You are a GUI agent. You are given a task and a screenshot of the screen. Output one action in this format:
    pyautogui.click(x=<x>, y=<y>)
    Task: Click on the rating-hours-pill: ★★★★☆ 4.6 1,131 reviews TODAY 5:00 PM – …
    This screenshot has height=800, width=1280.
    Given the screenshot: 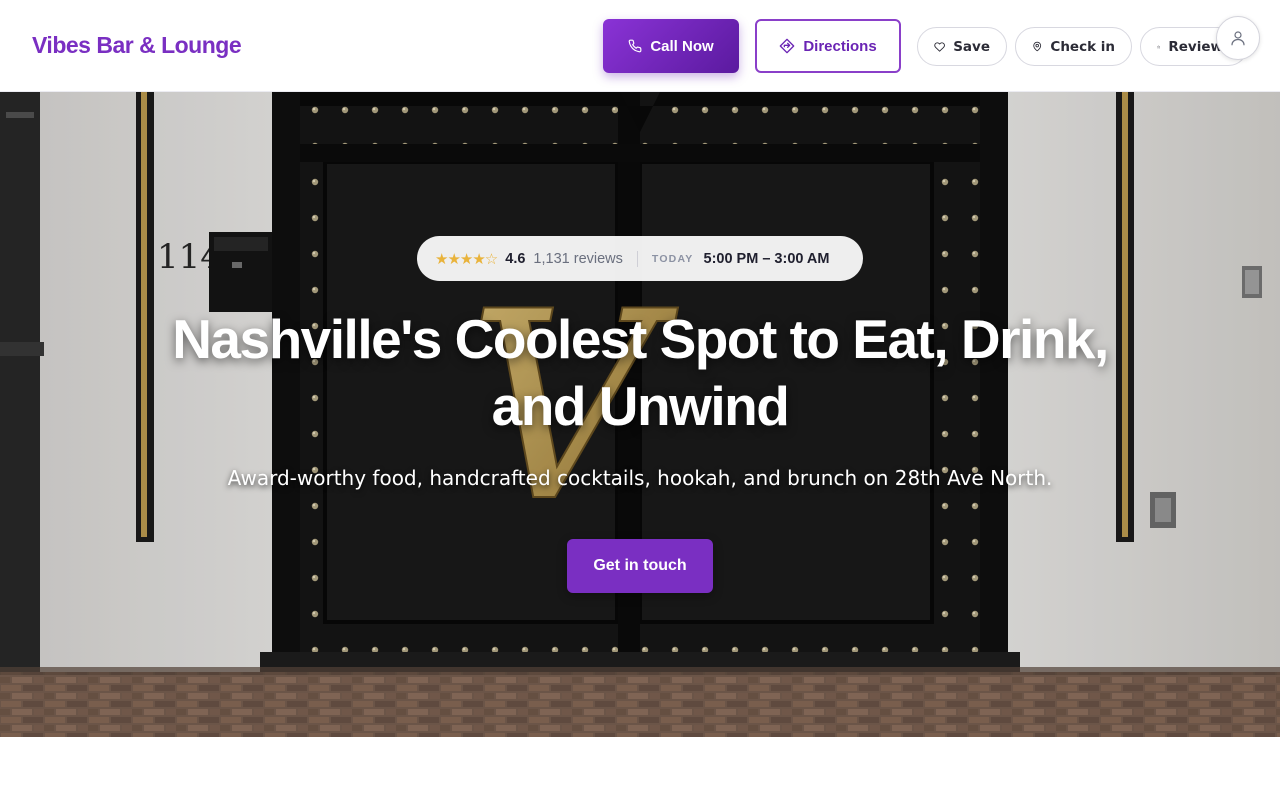 What is the action you would take?
    pyautogui.click(x=640, y=258)
    